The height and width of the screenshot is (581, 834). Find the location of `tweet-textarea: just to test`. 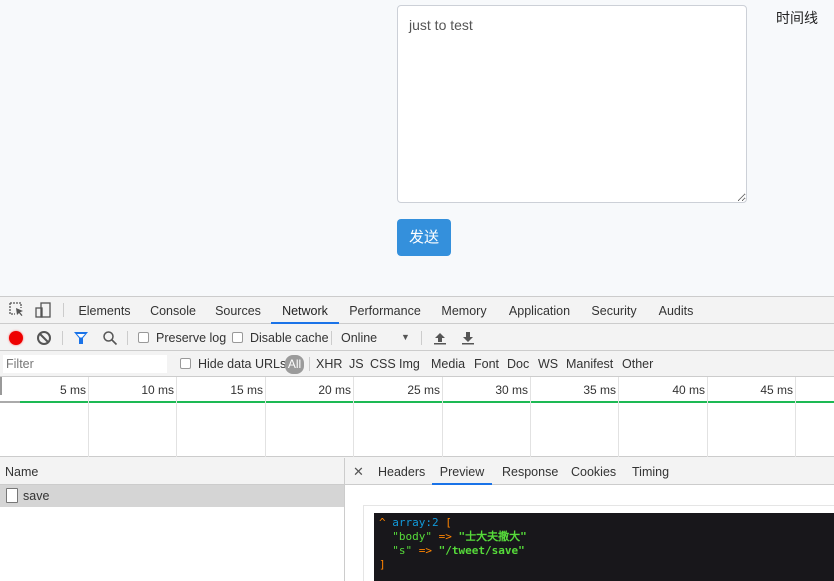

tweet-textarea: just to test is located at coordinates (572, 104).